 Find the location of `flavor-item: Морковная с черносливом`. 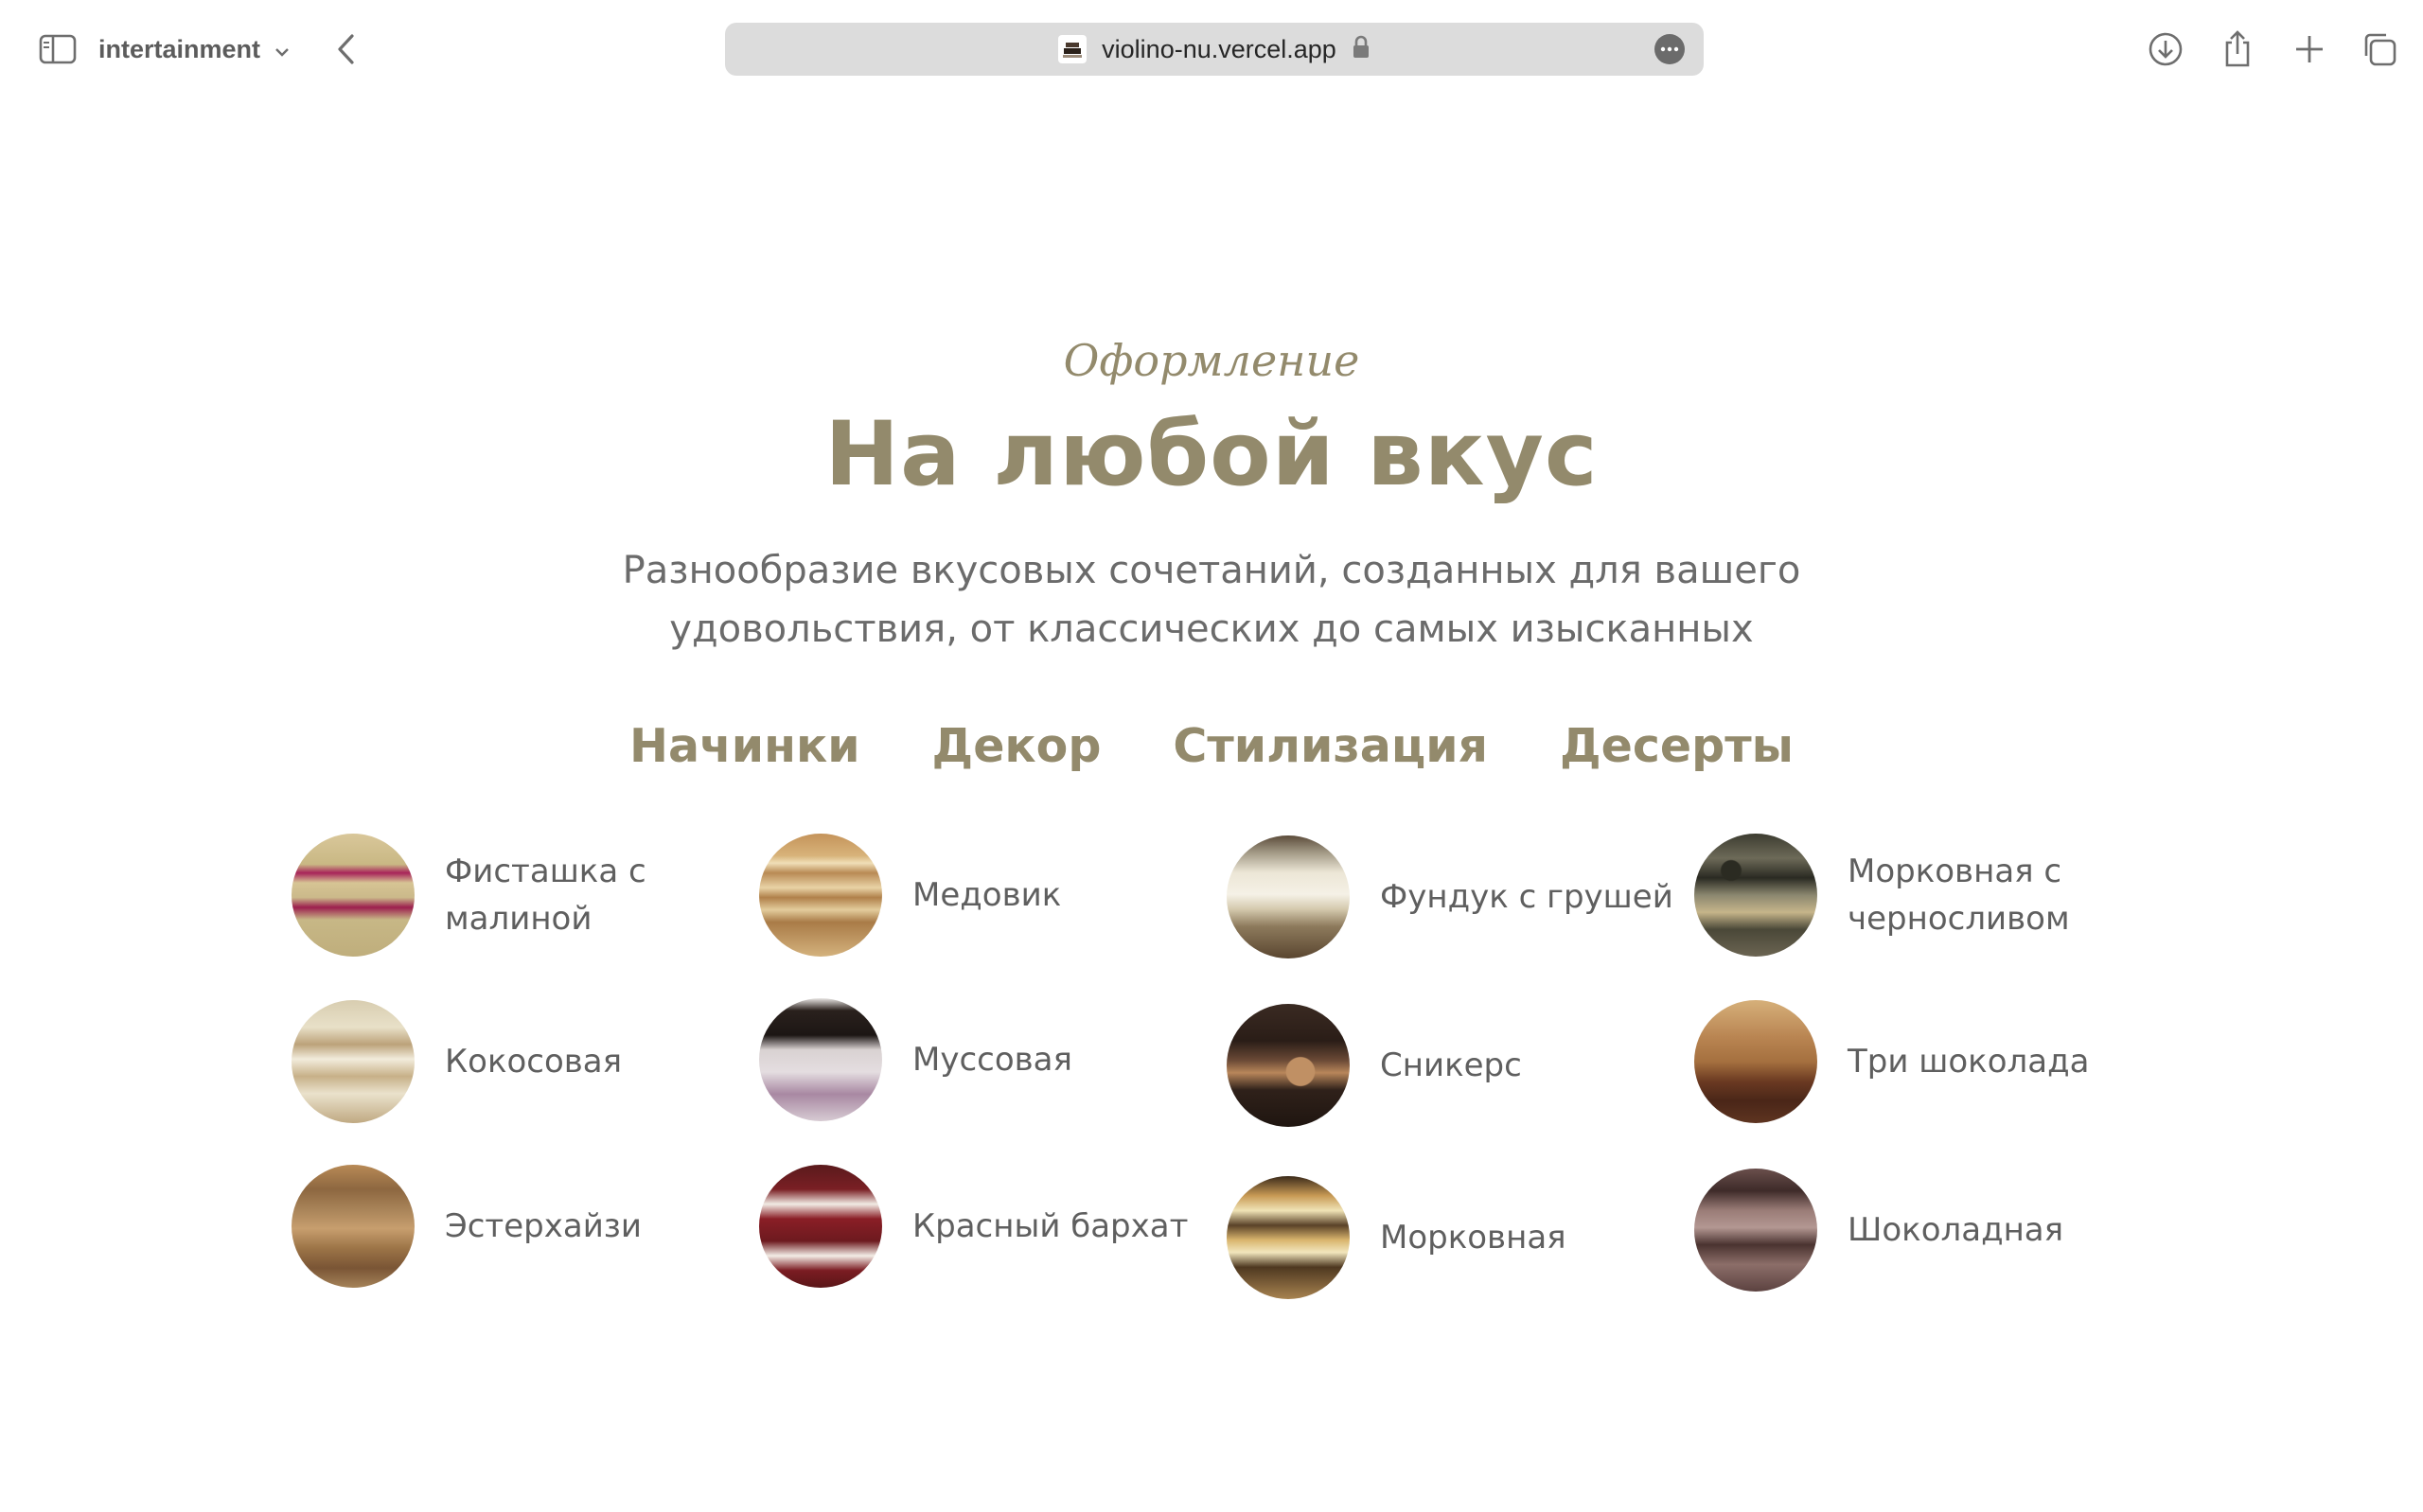

flavor-item: Морковная с черносливом is located at coordinates (1921, 895).